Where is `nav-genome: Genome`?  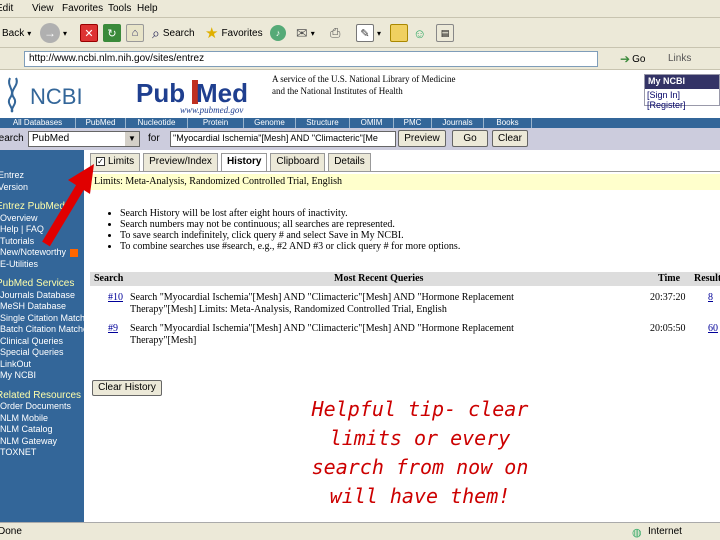
nav-genome: Genome is located at coordinates (270, 123).